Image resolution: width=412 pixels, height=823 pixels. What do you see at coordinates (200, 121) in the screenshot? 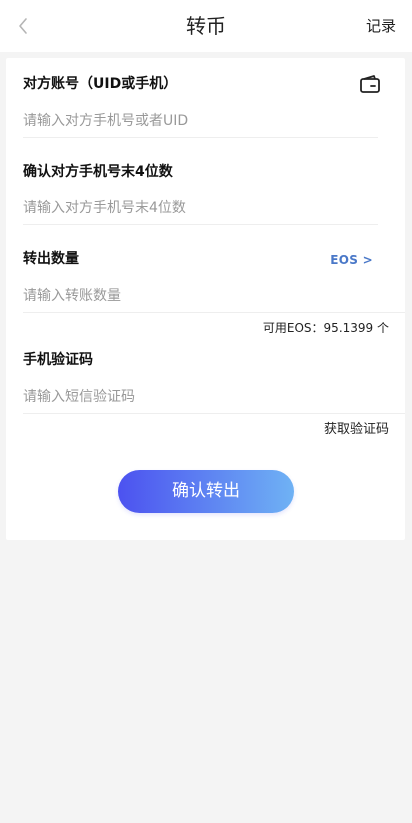
I see `account-input` at bounding box center [200, 121].